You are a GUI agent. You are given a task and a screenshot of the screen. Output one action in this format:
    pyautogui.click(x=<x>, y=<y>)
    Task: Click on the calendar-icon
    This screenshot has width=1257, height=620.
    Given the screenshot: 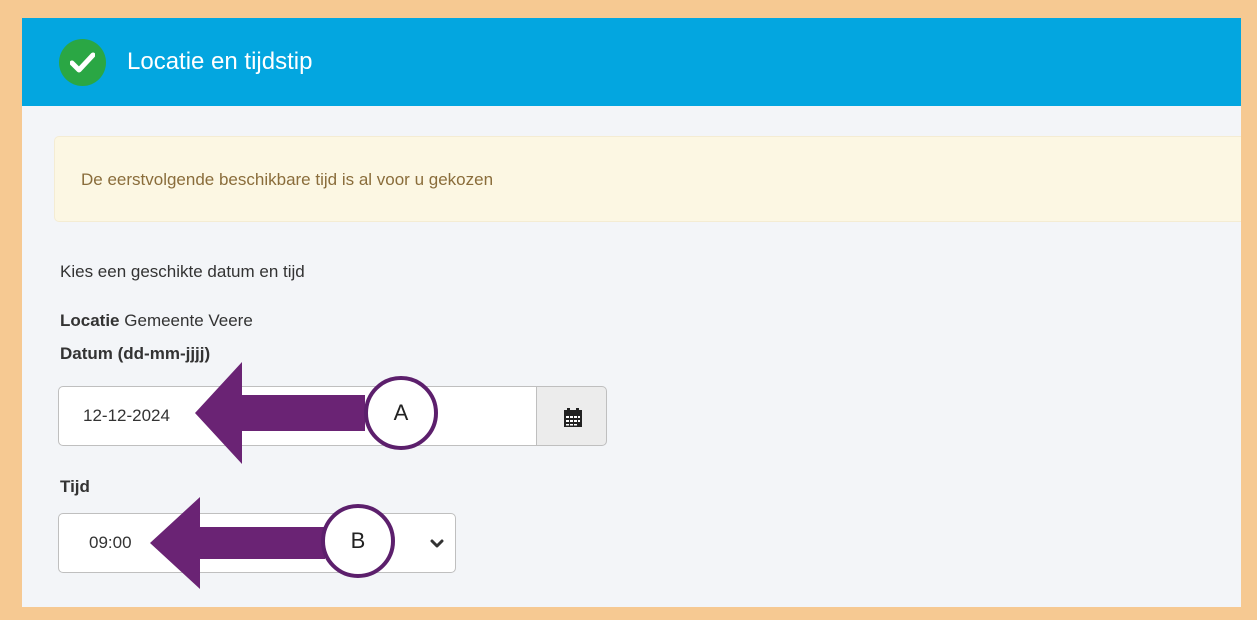 What is the action you would take?
    pyautogui.click(x=573, y=417)
    